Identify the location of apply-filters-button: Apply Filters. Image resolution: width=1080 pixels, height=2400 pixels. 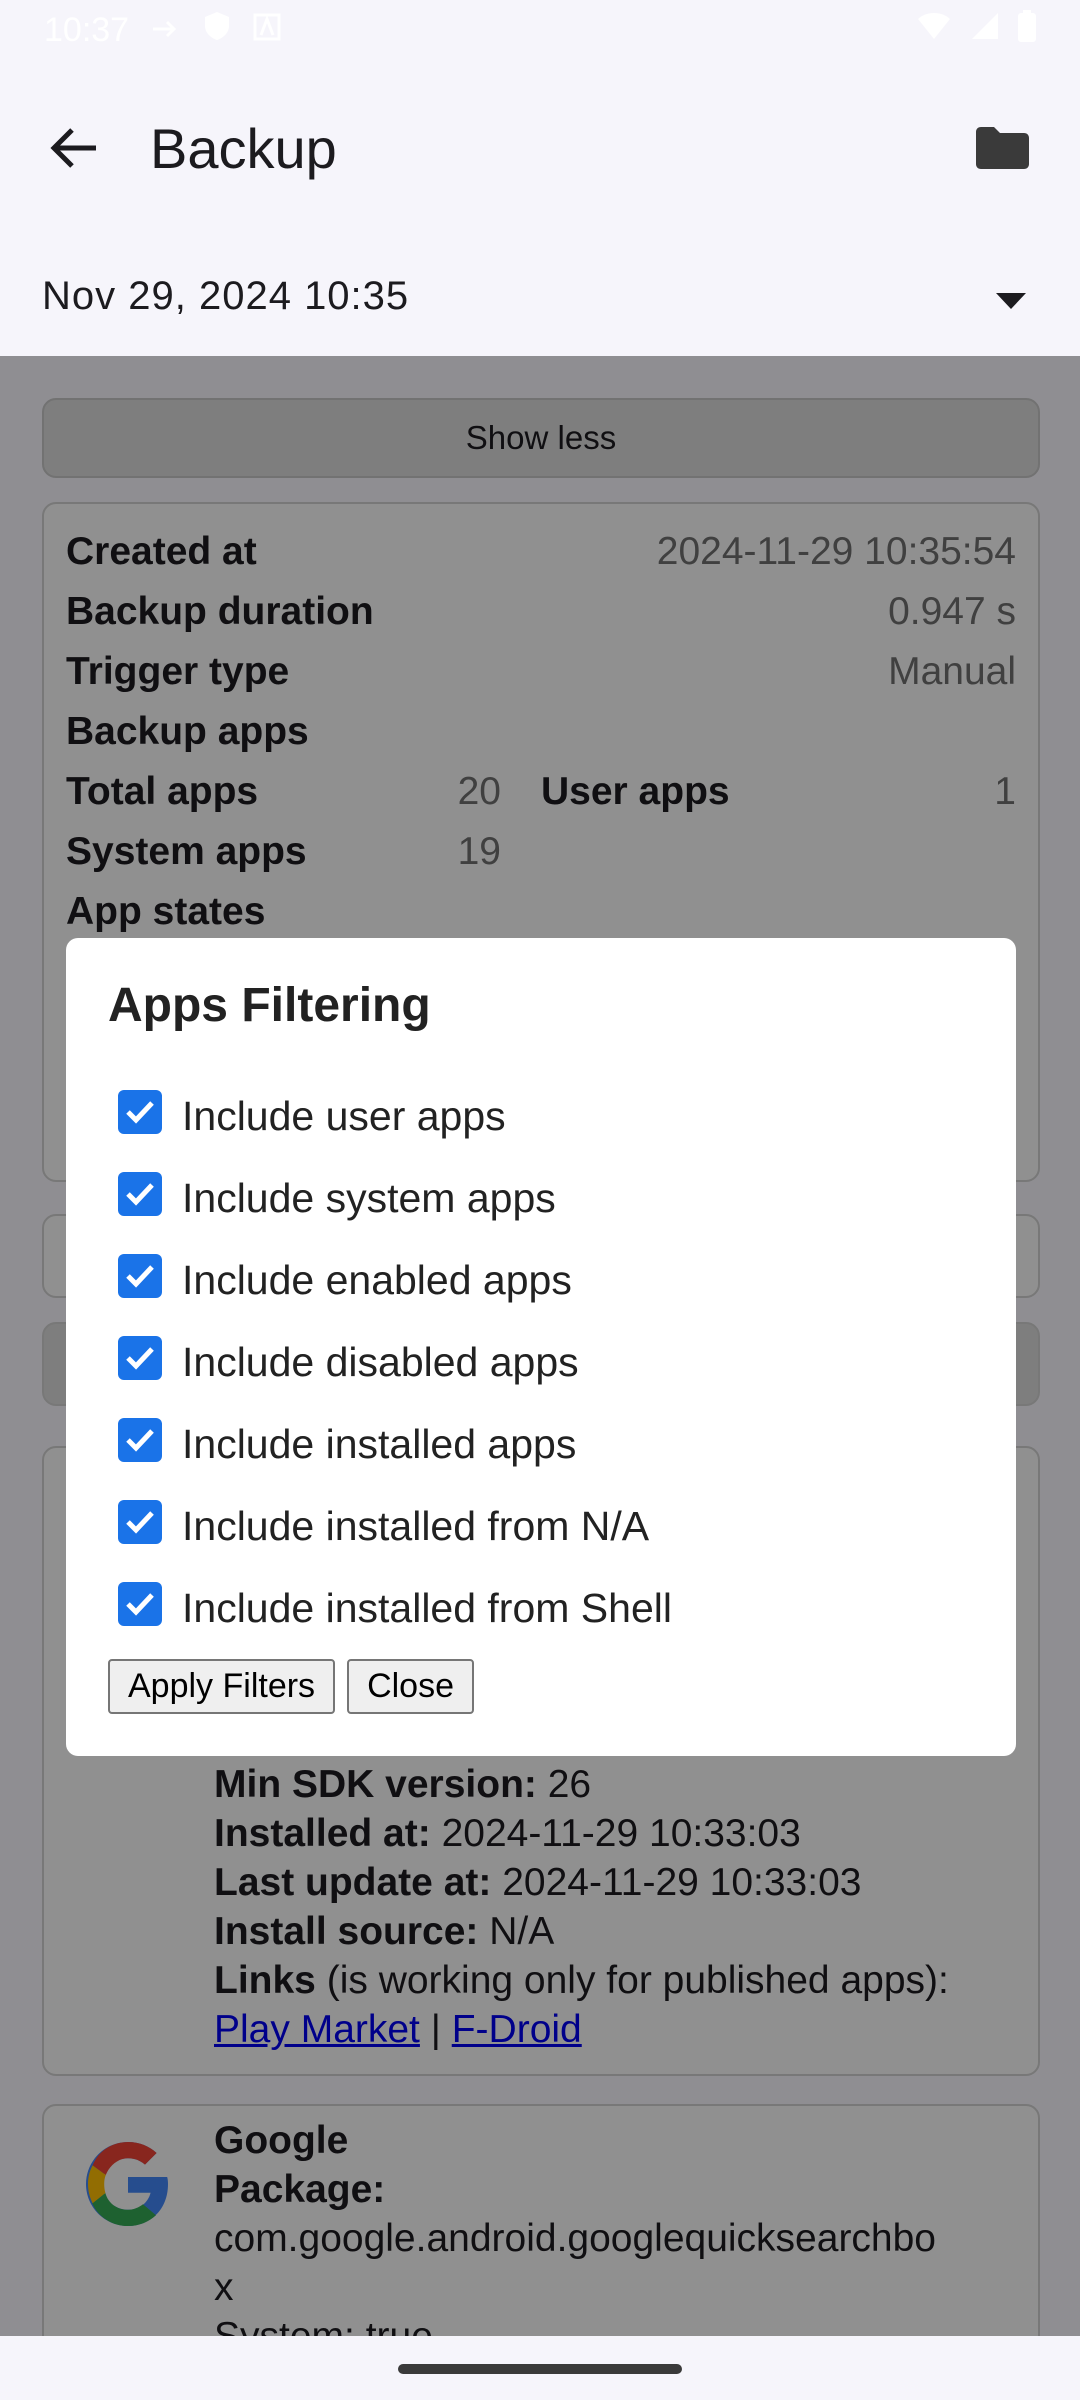
(222, 1686).